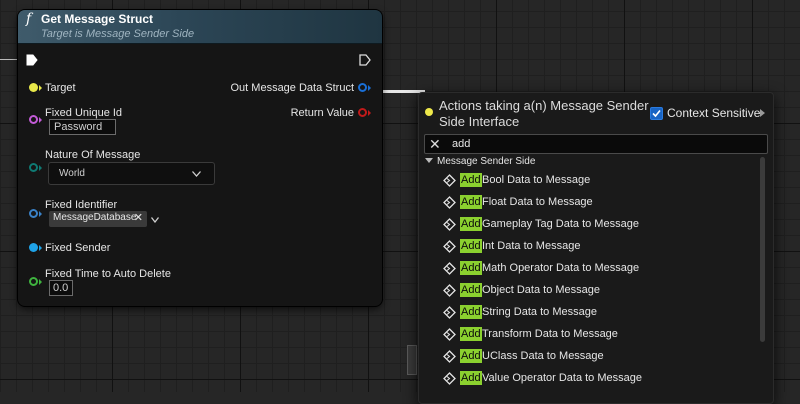  I want to click on context-sensitive-label: Context Sensitive, so click(713, 113).